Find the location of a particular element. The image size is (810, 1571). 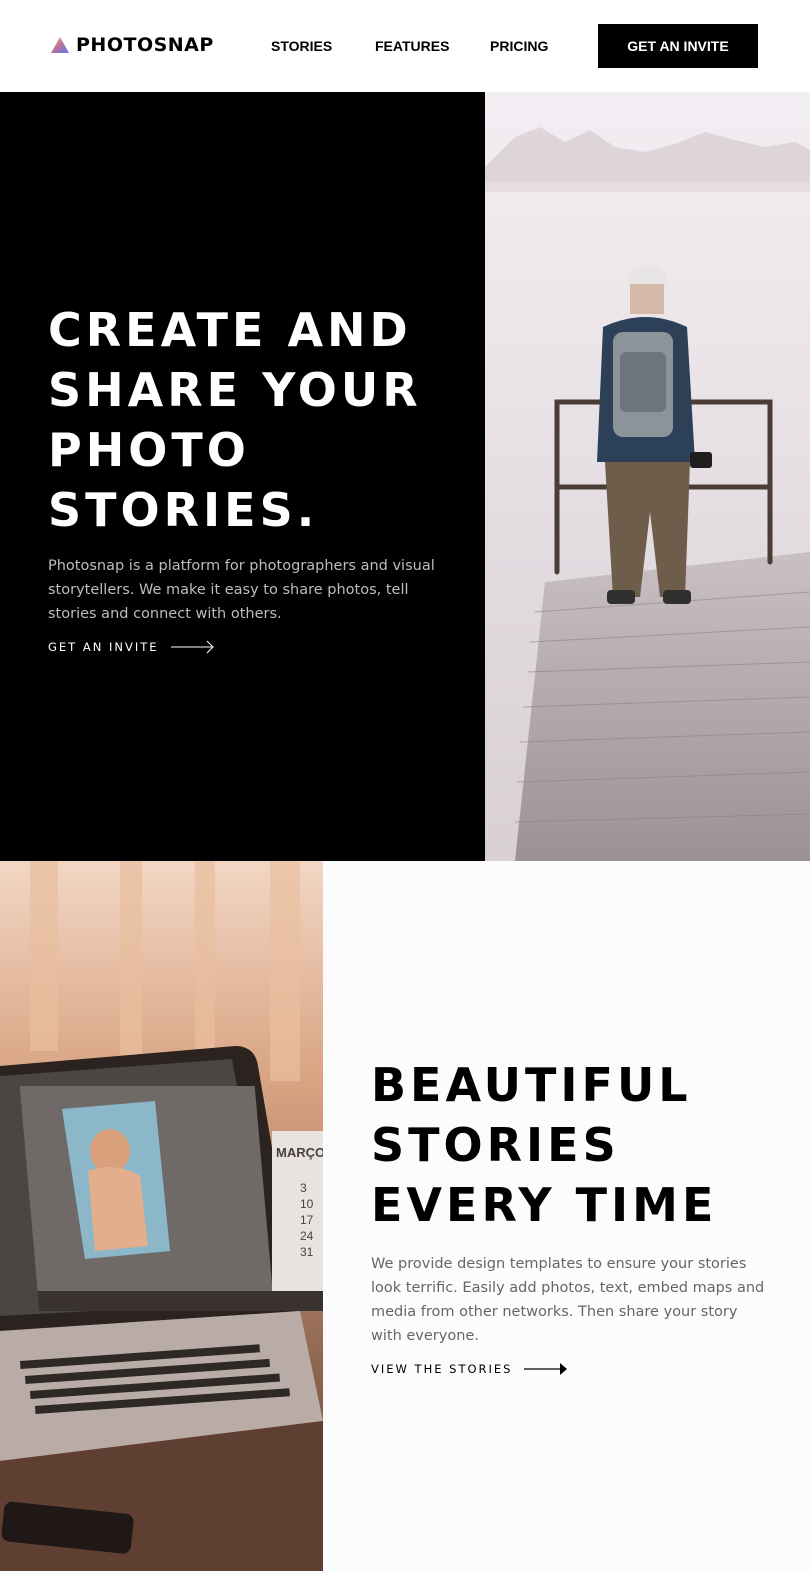

nav-pricing-link: PRICING is located at coordinates (519, 46).